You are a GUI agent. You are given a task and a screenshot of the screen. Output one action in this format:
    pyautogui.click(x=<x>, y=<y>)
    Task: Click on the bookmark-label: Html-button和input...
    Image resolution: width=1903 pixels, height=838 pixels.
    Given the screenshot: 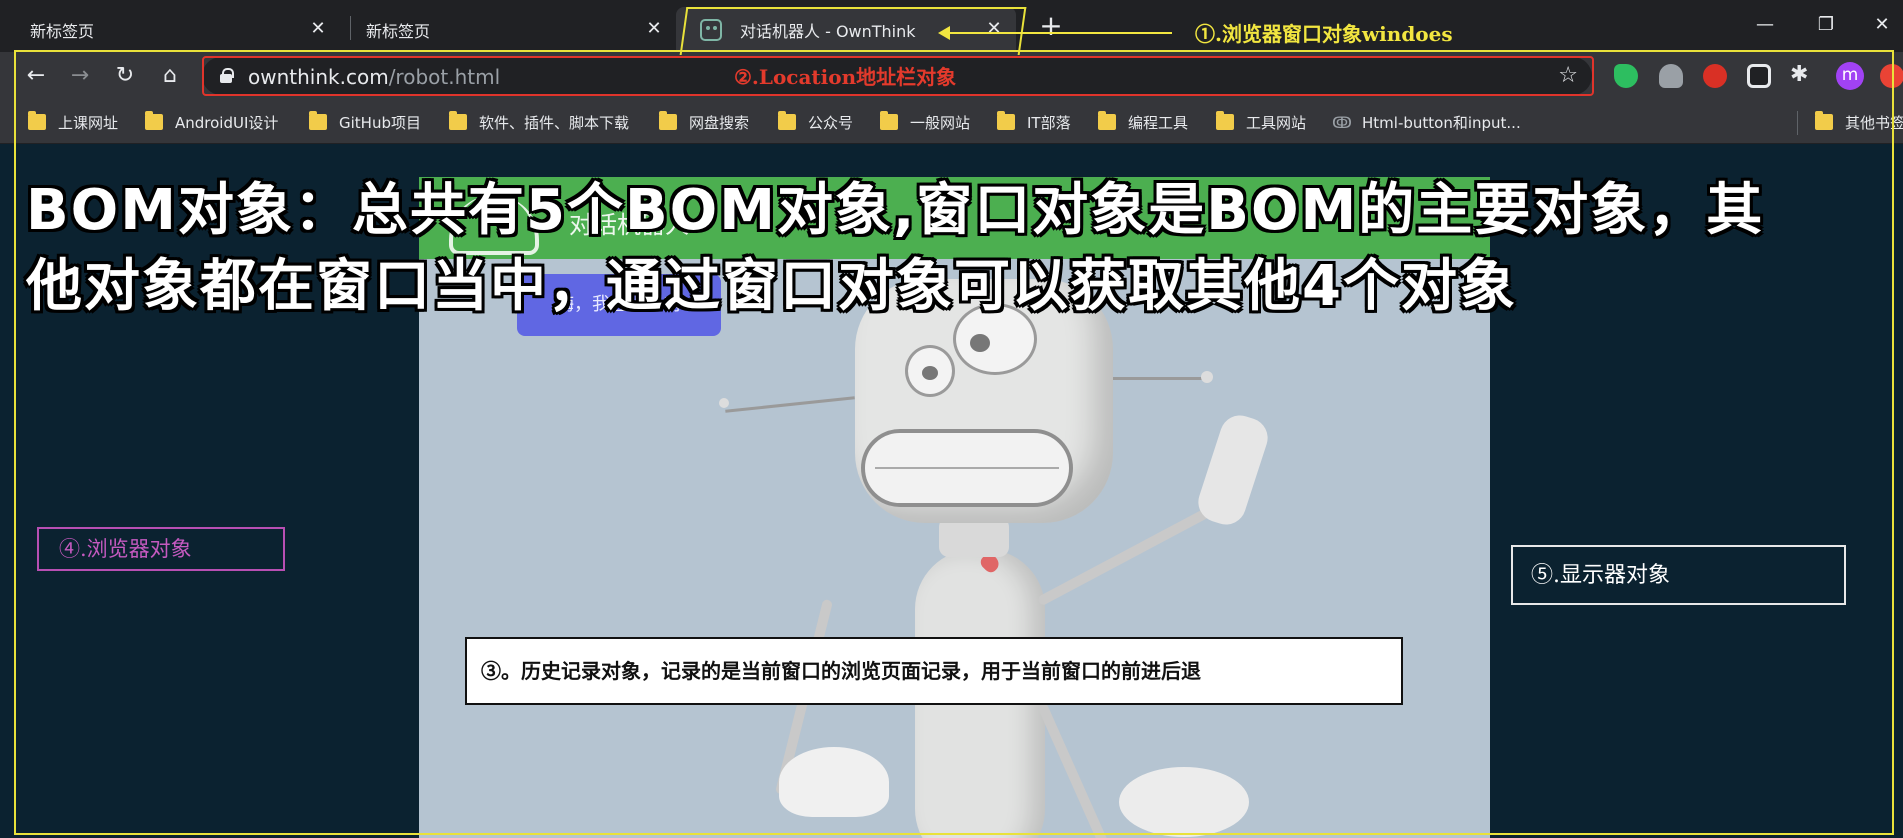 What is the action you would take?
    pyautogui.click(x=1441, y=123)
    